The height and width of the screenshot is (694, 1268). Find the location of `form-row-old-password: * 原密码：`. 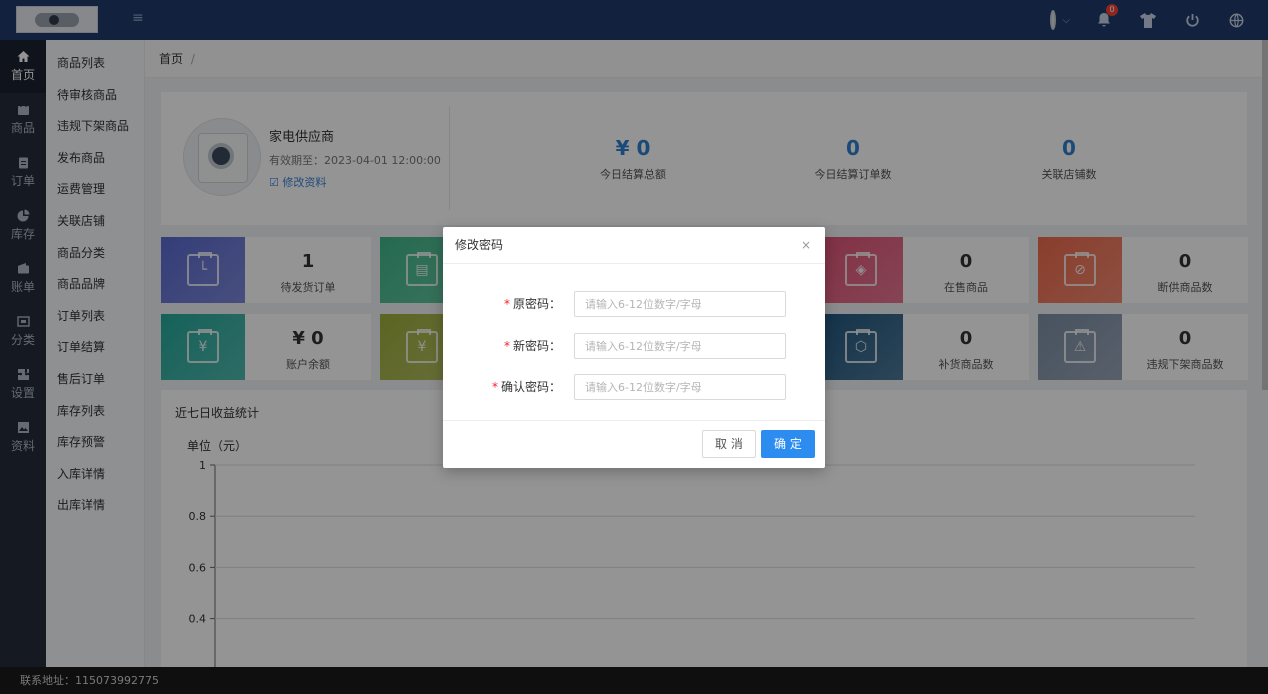

form-row-old-password: * 原密码： is located at coordinates (634, 304).